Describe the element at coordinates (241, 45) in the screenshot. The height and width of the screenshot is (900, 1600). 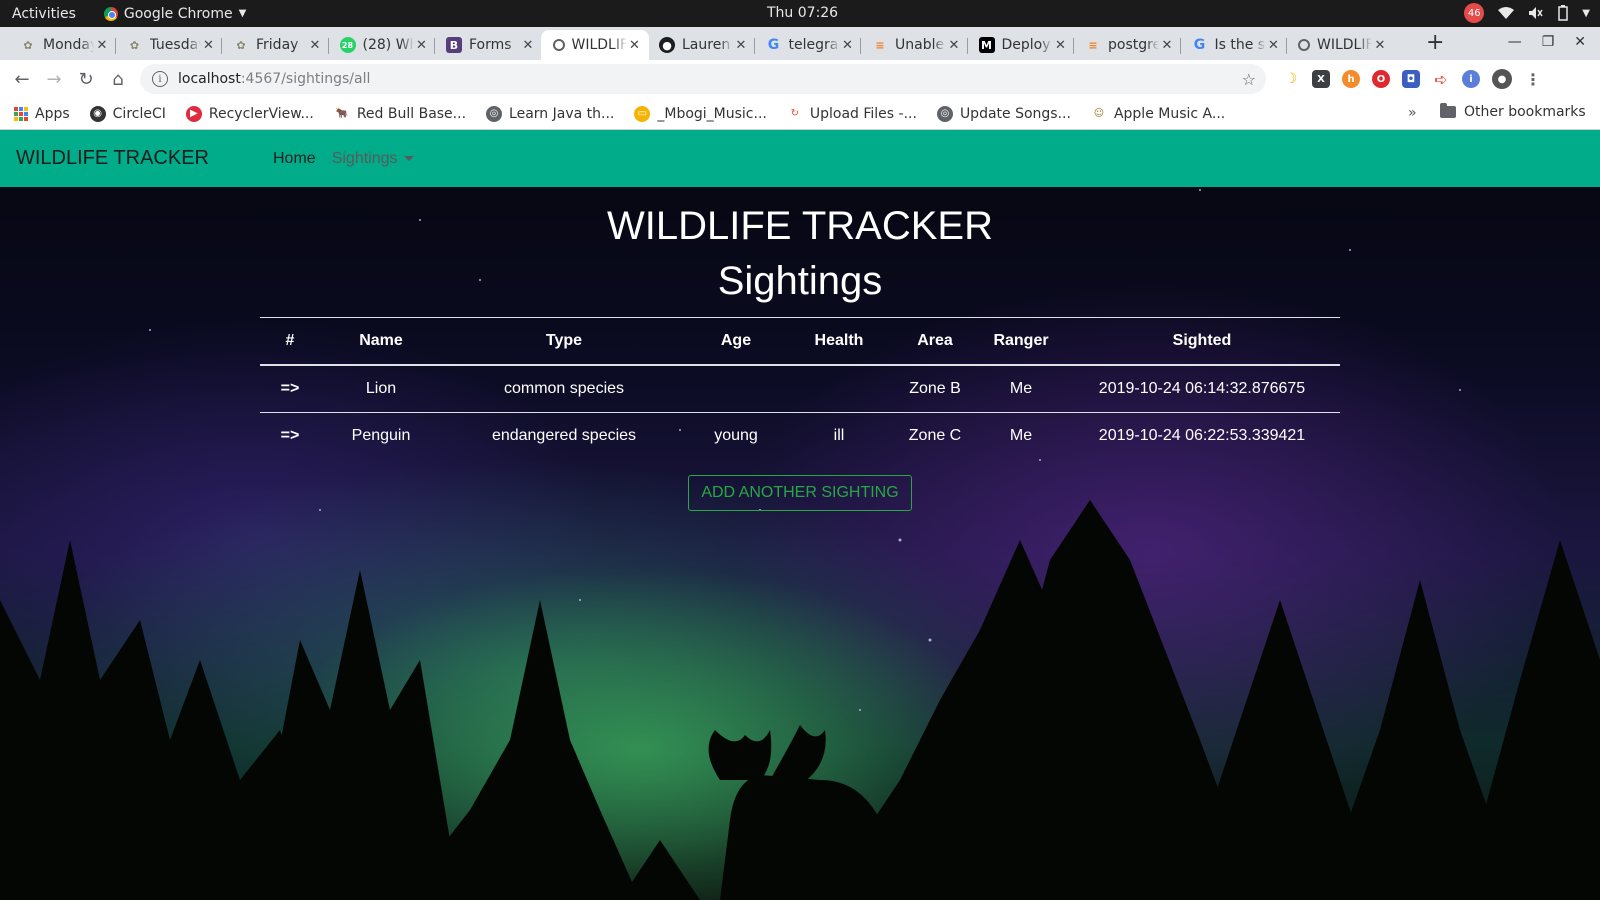
I see `leaf-icon: ✿` at that location.